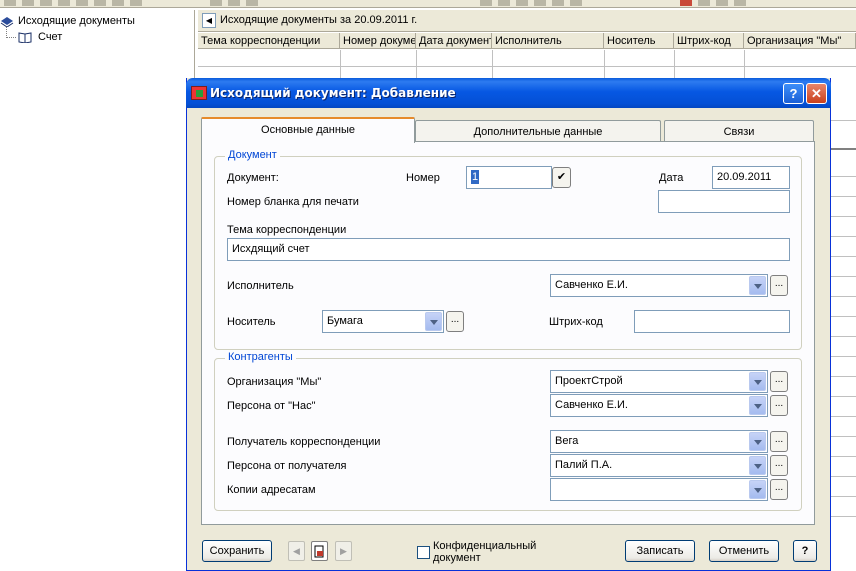 The height and width of the screenshot is (571, 856). I want to click on column-header: Исполнитель, so click(548, 41).